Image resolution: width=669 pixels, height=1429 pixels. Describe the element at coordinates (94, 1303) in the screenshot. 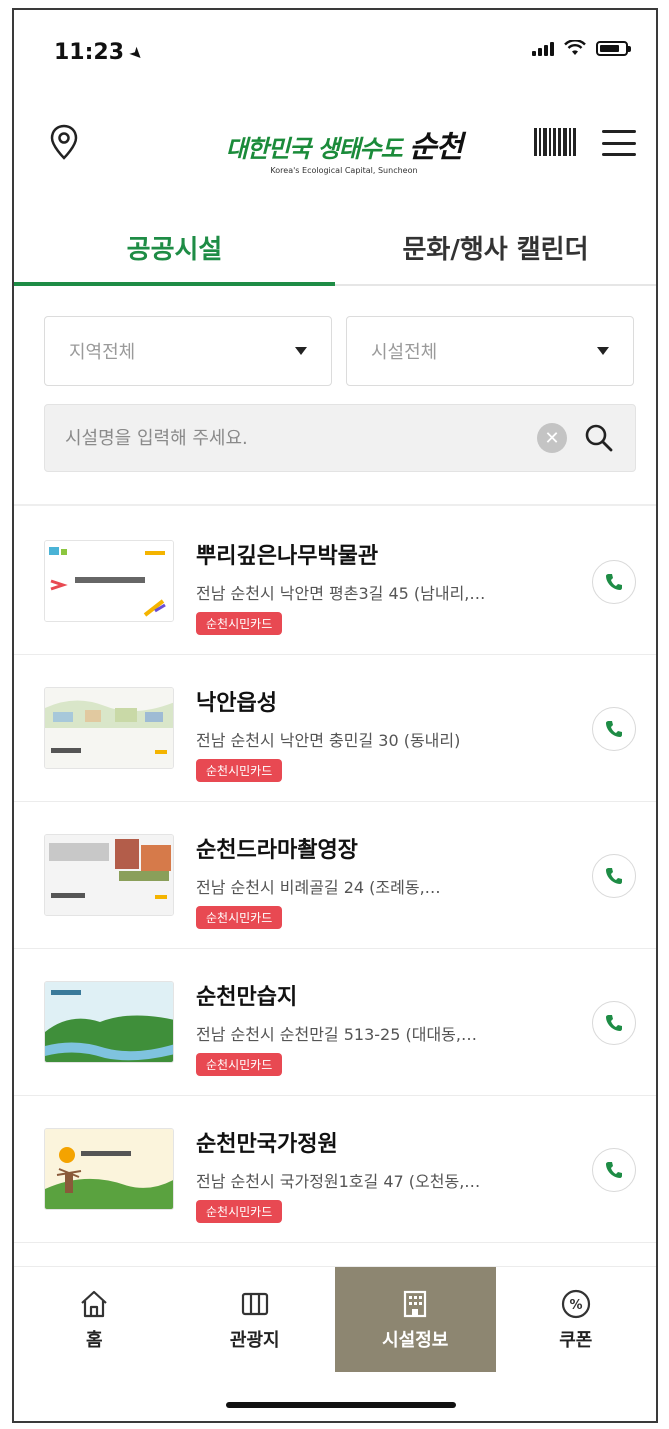

I see `home-icon` at that location.